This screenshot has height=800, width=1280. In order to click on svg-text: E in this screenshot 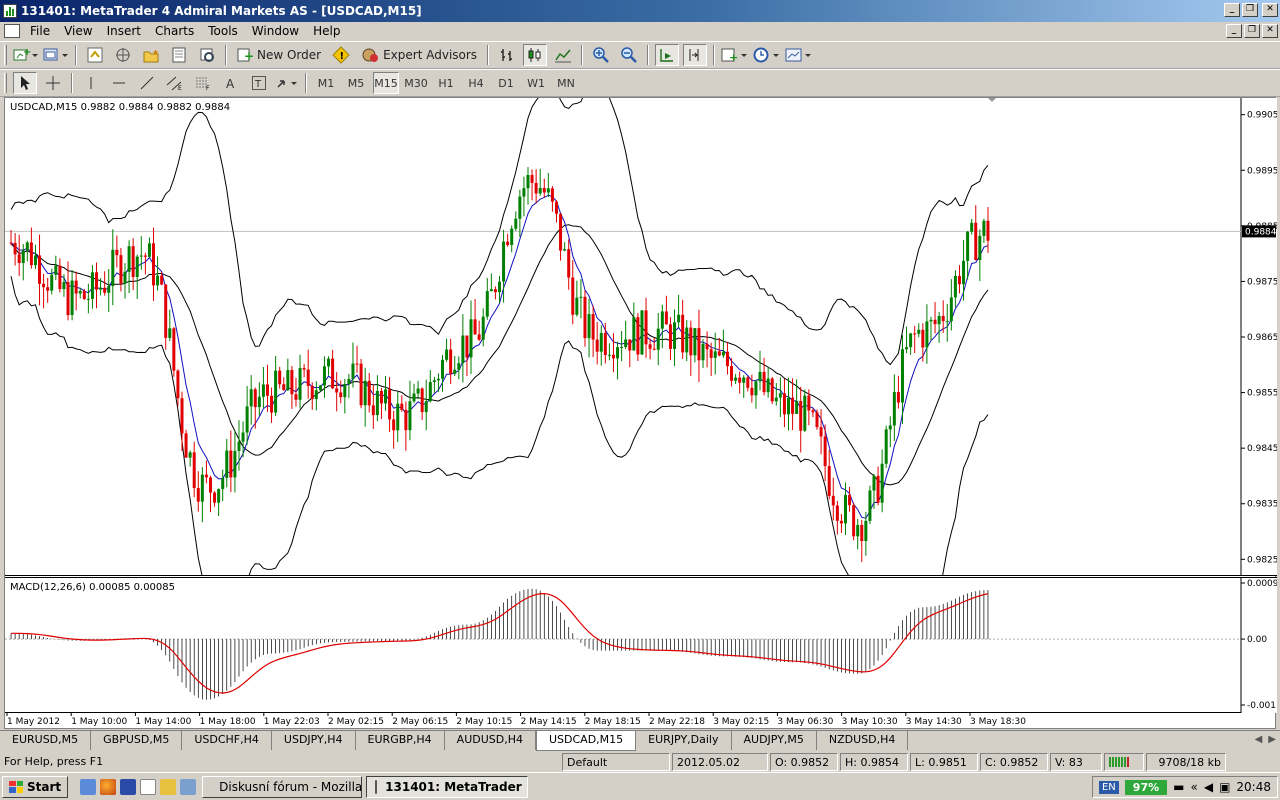, I will do `click(180, 88)`.